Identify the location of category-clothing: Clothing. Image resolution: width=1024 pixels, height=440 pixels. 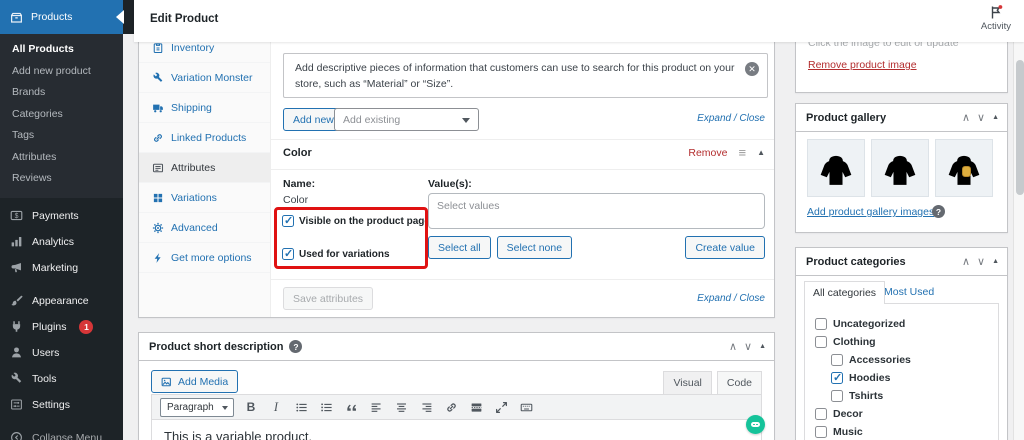
(902, 342).